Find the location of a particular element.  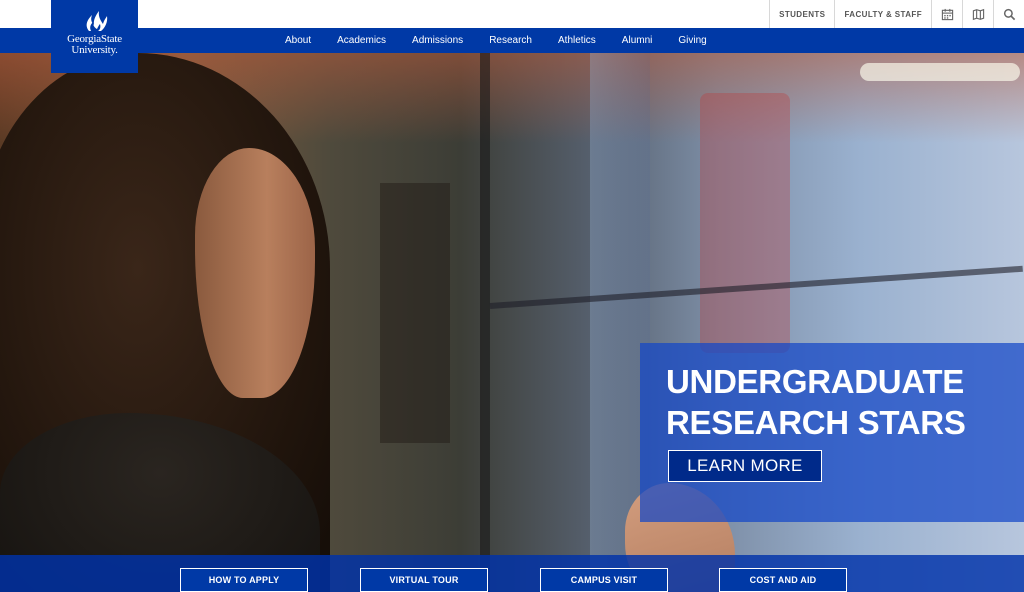

virtual-tour-button: VIRTUAL TOUR is located at coordinates (424, 580).